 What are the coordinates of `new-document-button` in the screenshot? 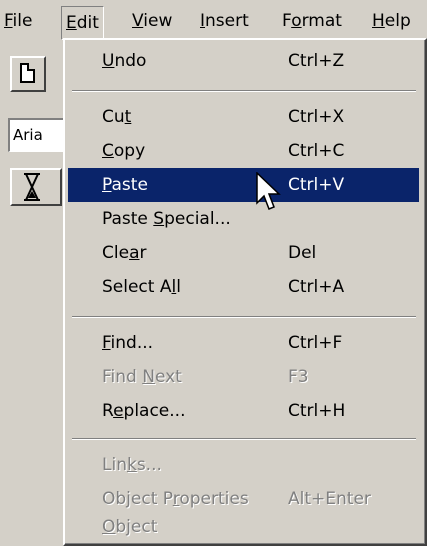 It's located at (28, 74).